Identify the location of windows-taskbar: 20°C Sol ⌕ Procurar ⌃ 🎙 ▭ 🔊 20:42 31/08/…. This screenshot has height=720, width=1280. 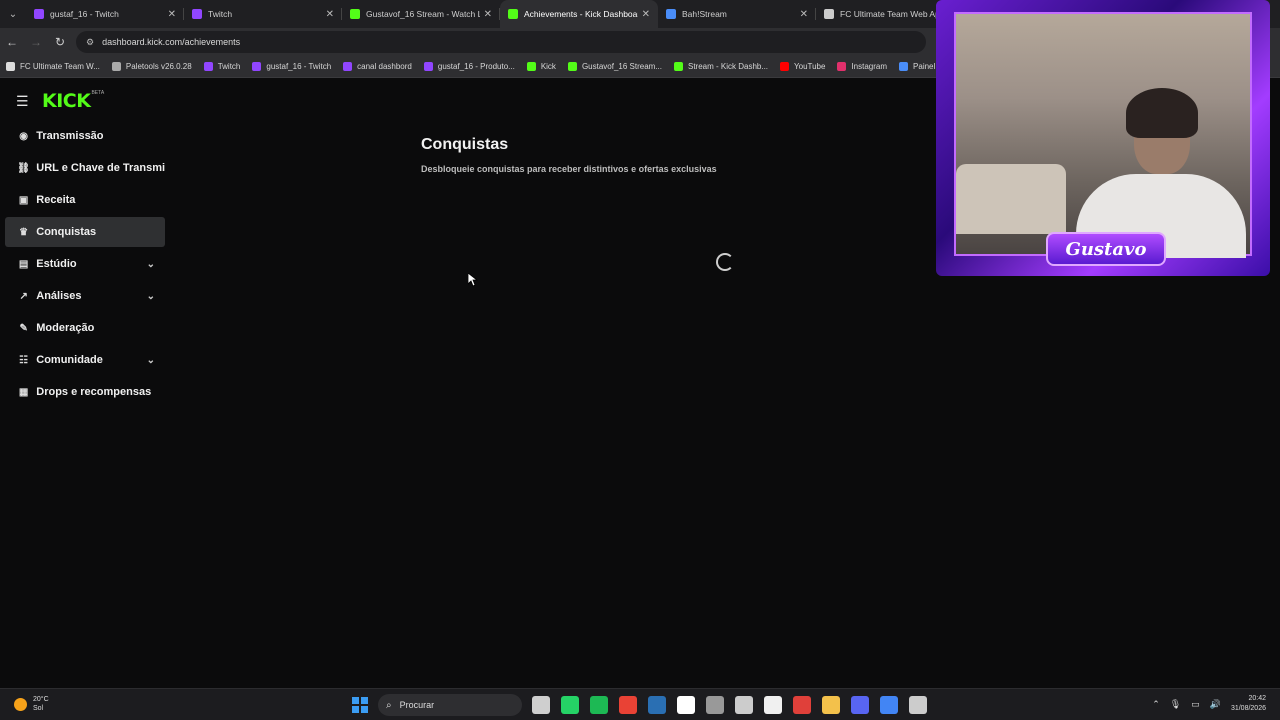
(640, 704).